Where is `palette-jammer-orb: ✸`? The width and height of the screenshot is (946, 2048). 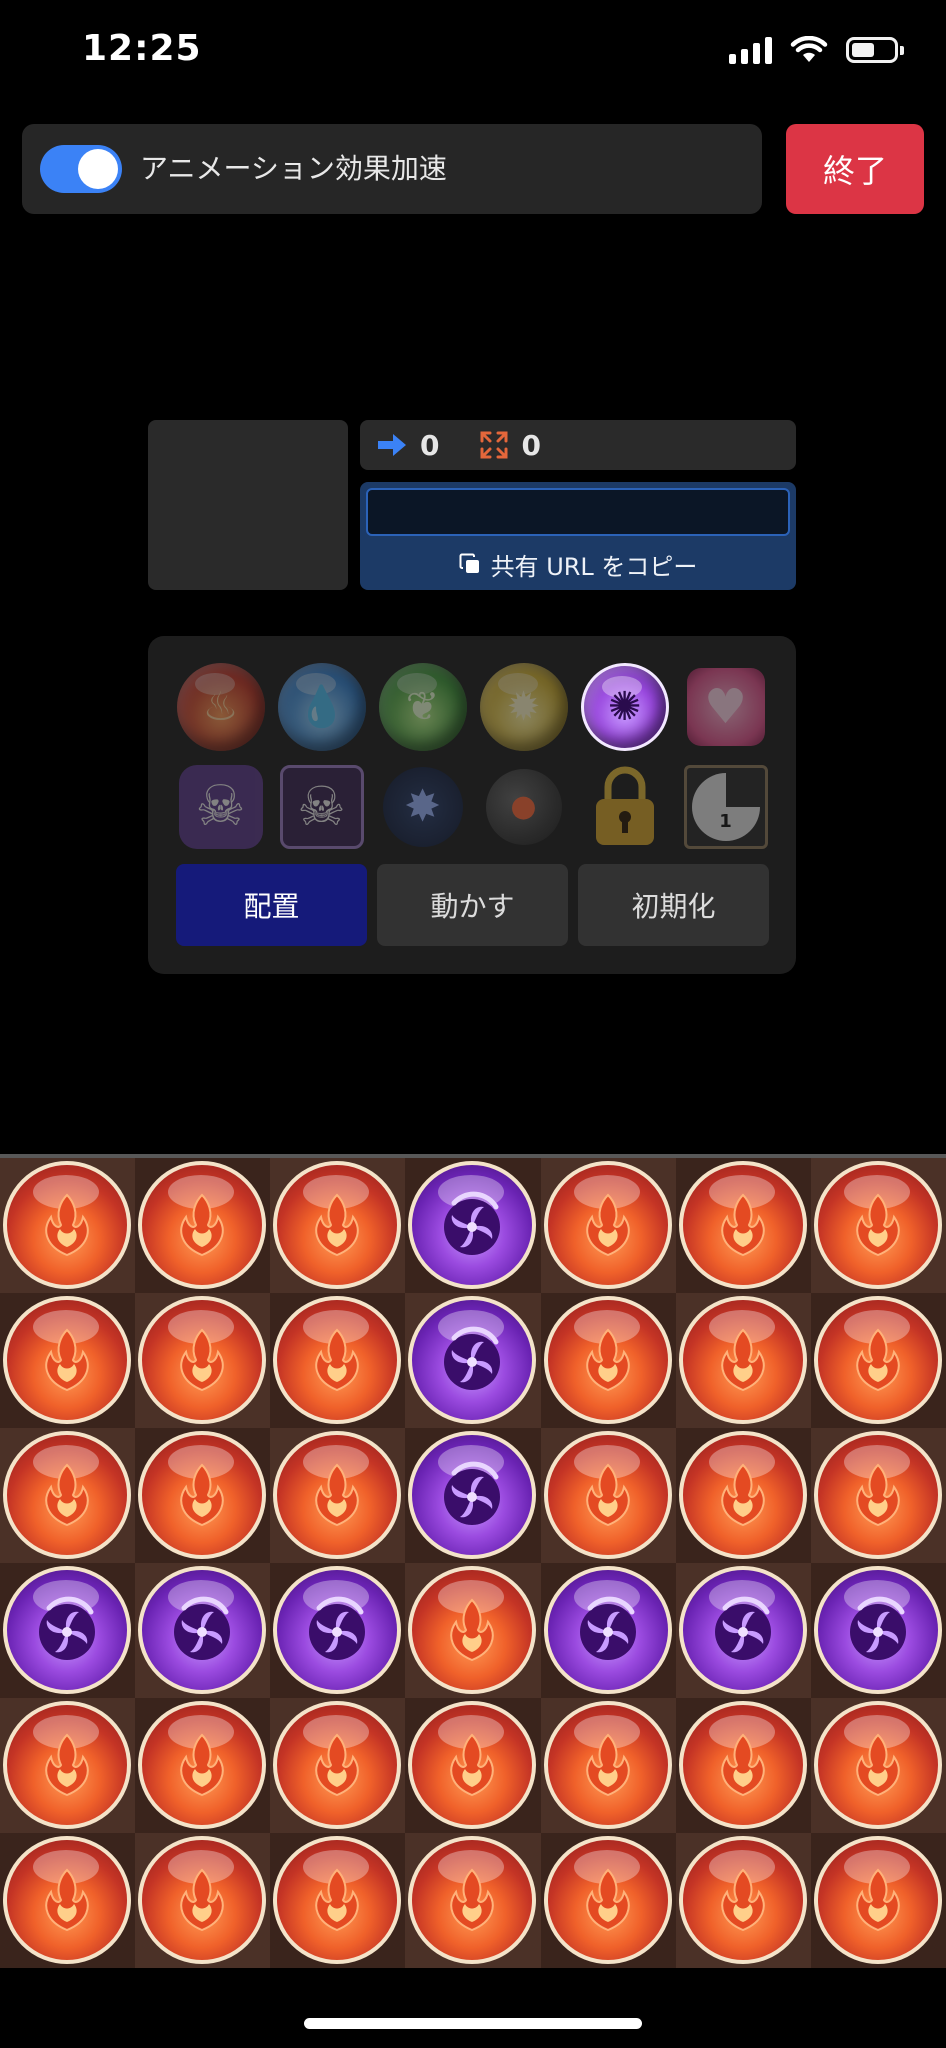 palette-jammer-orb: ✸ is located at coordinates (422, 806).